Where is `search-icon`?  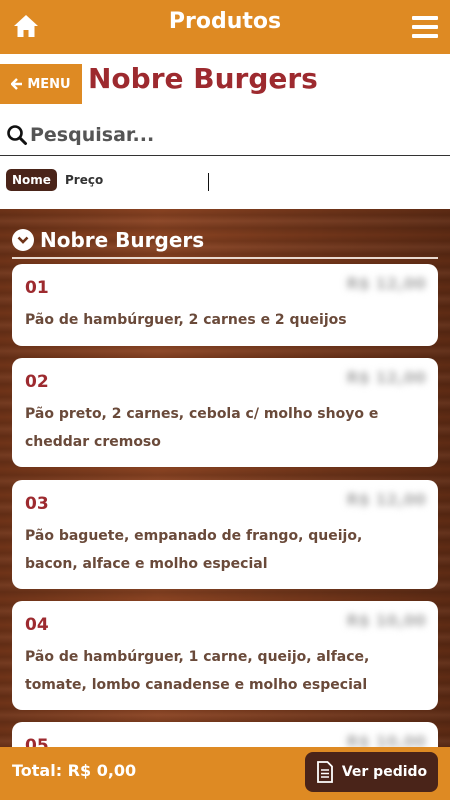
search-icon is located at coordinates (17, 135).